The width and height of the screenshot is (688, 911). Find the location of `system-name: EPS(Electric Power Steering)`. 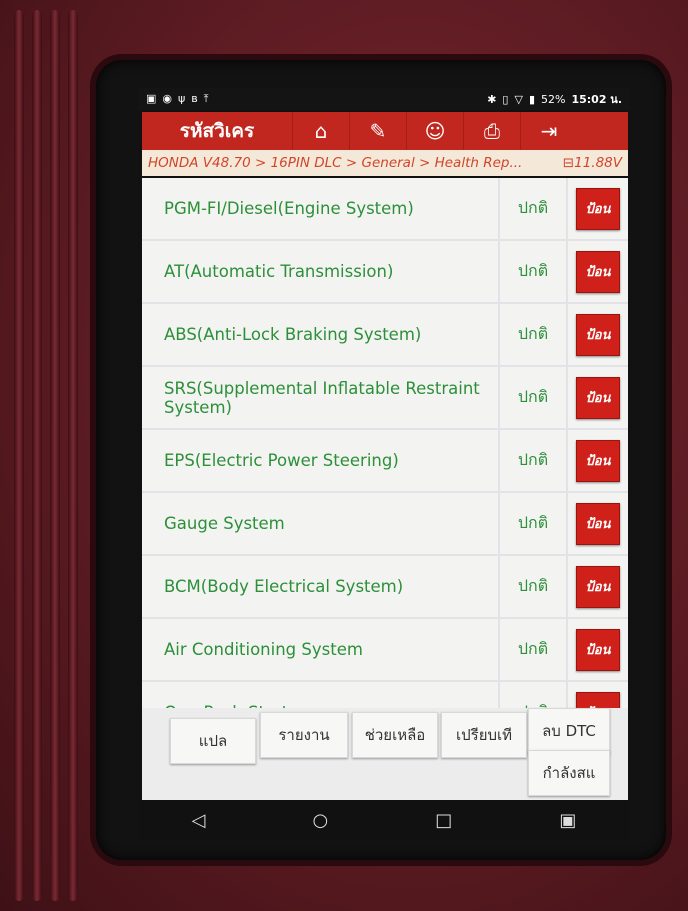

system-name: EPS(Electric Power Steering) is located at coordinates (321, 460).